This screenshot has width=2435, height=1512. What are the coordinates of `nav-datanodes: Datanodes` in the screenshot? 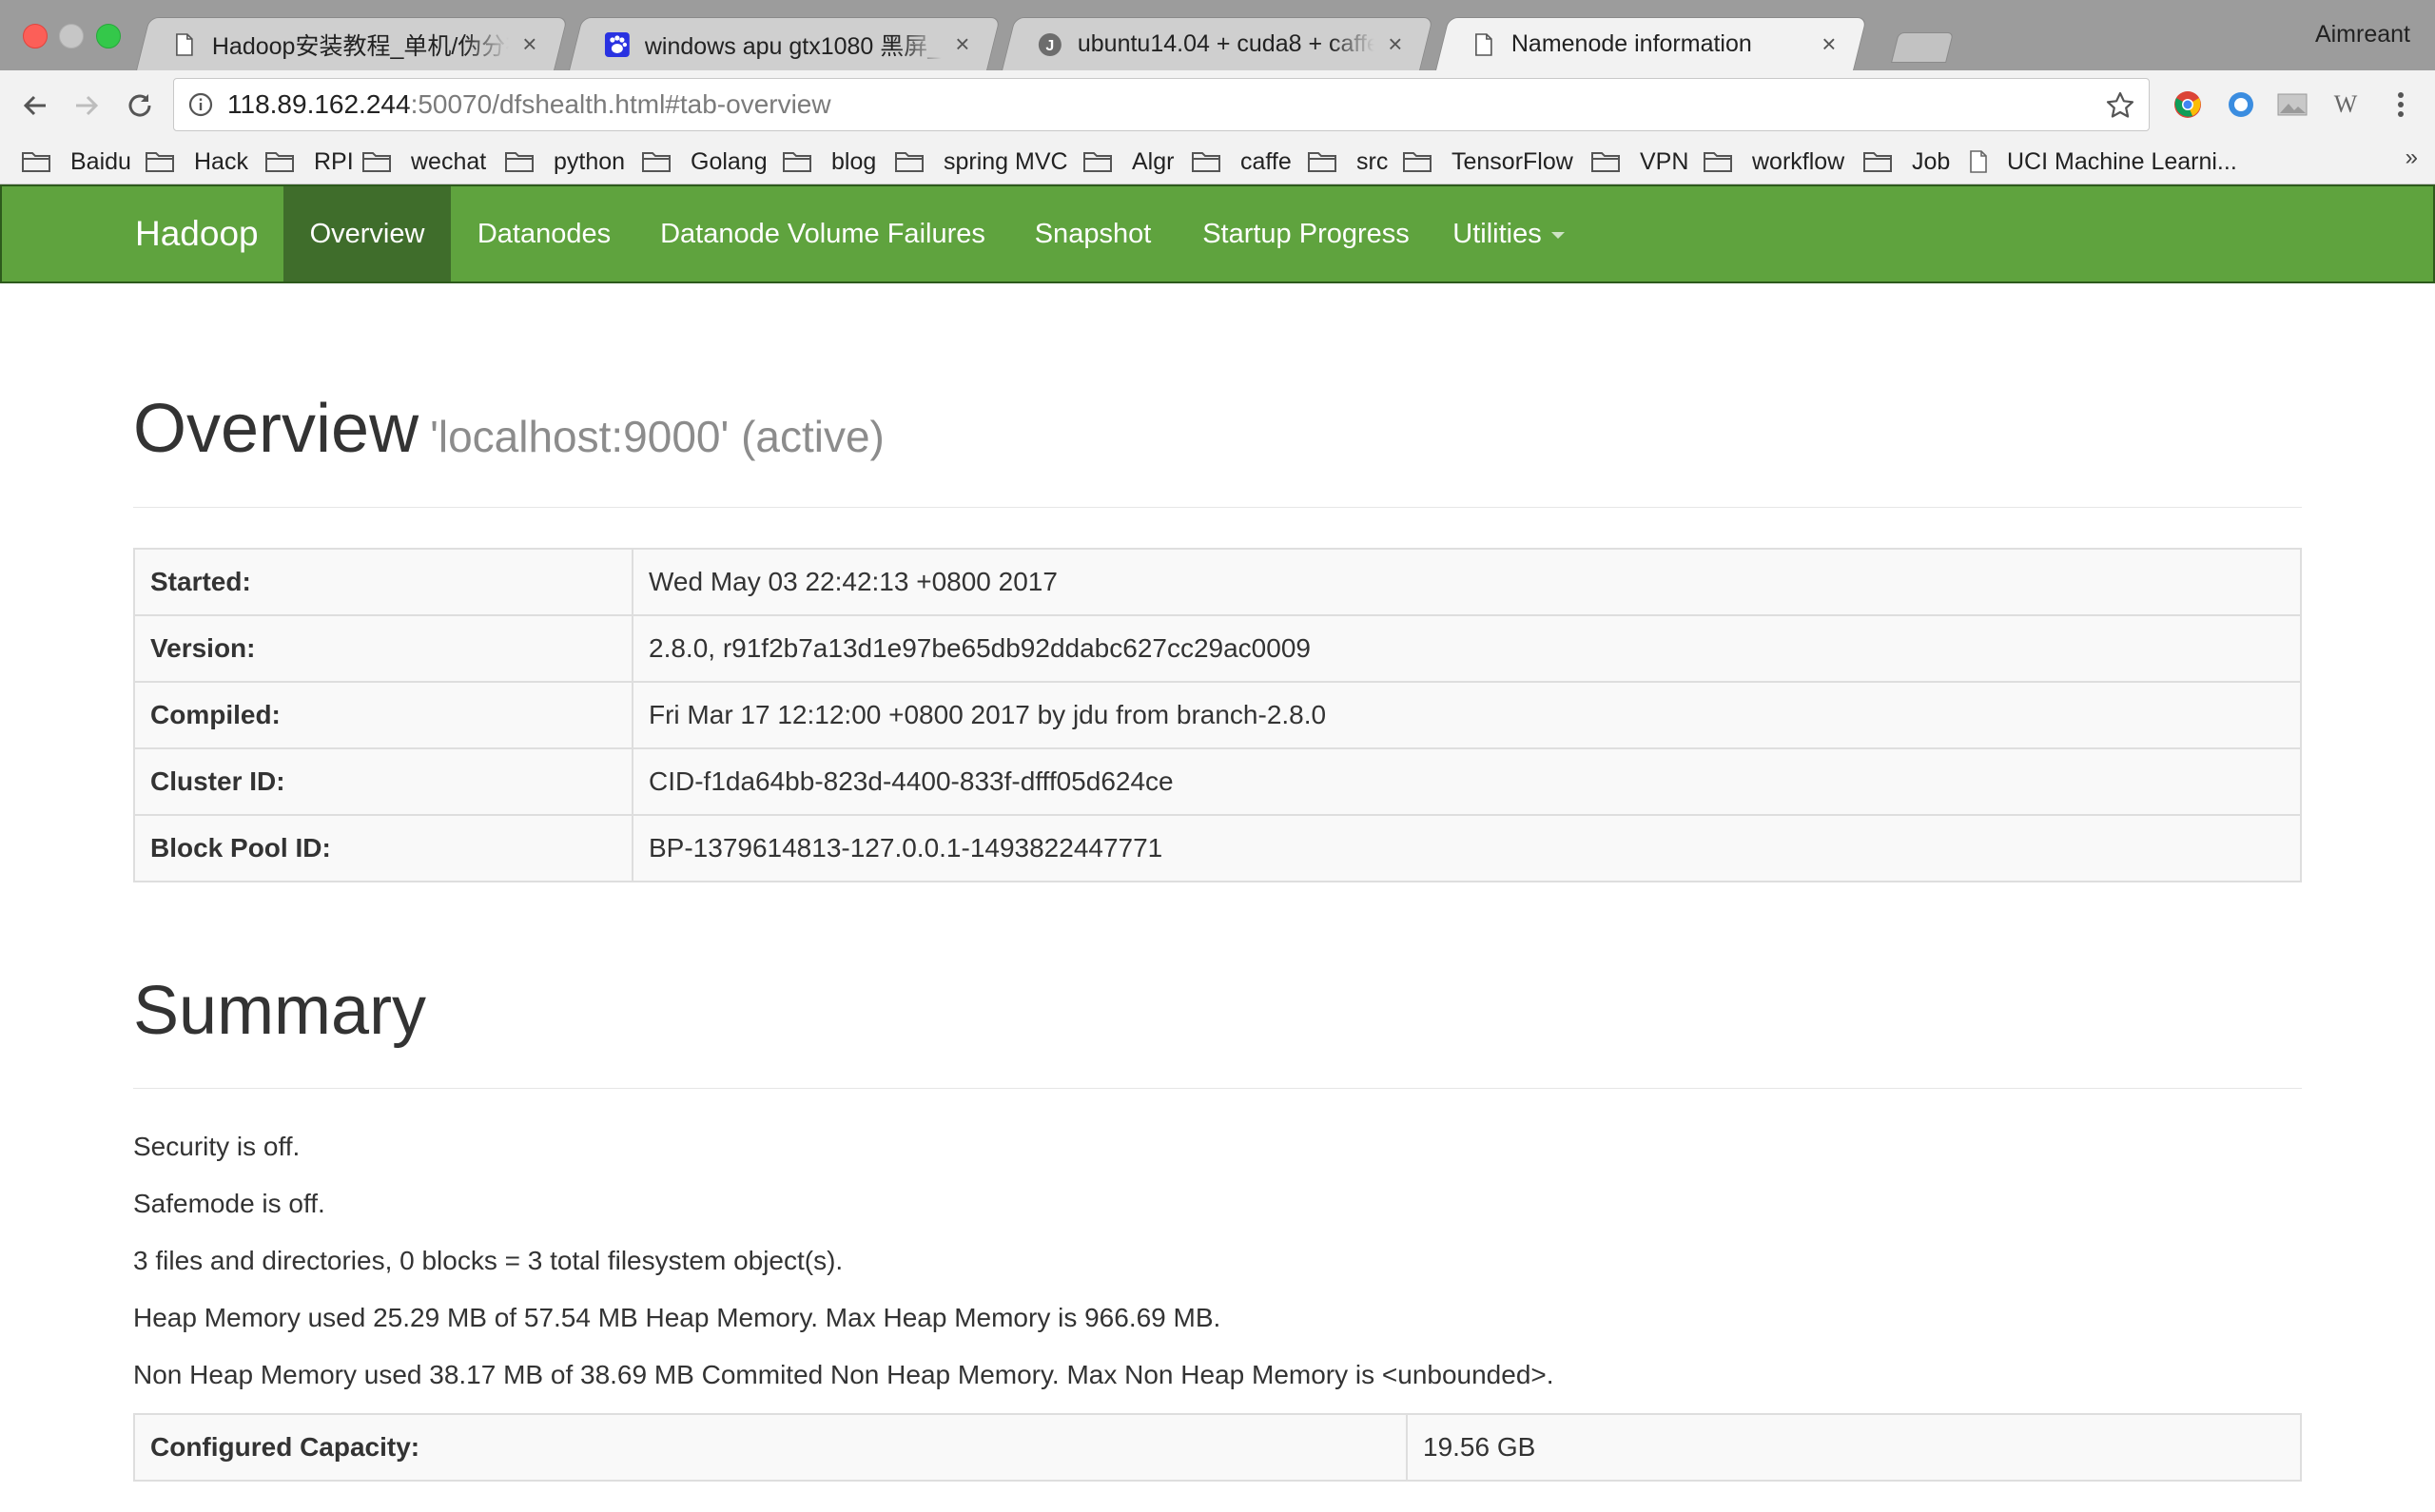 It's located at (544, 234).